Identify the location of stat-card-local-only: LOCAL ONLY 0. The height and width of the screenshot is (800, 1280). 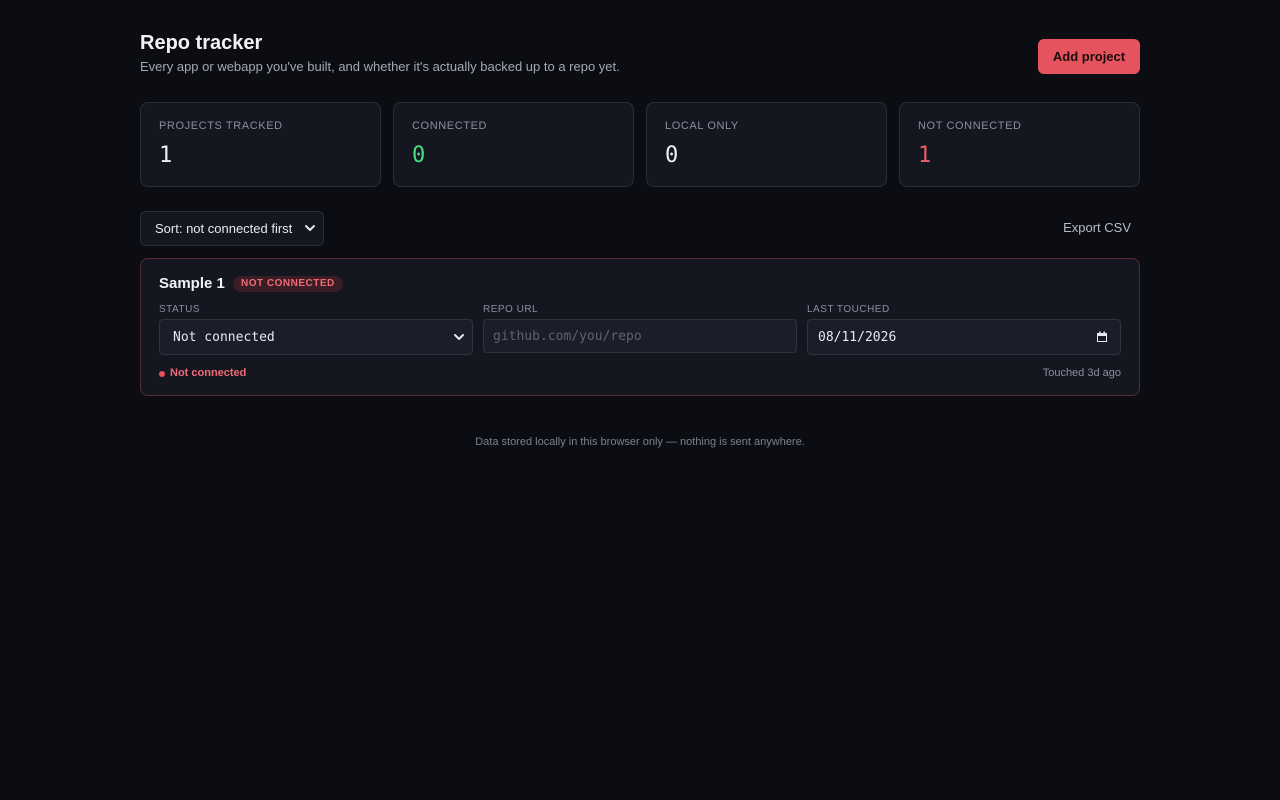
(766, 144).